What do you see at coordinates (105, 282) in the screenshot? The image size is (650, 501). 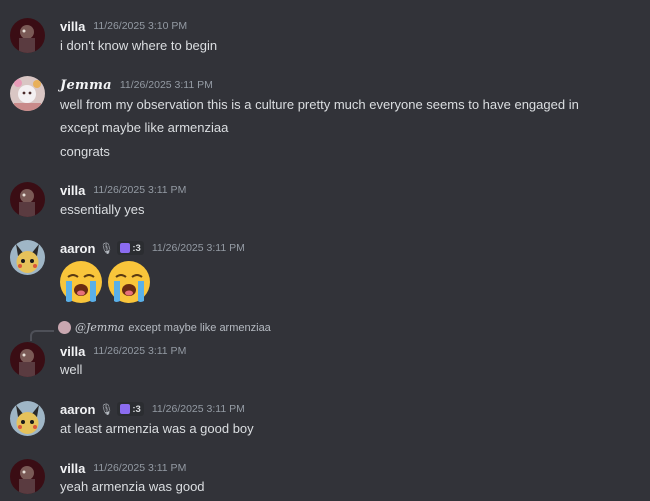 I see `emoji-row` at bounding box center [105, 282].